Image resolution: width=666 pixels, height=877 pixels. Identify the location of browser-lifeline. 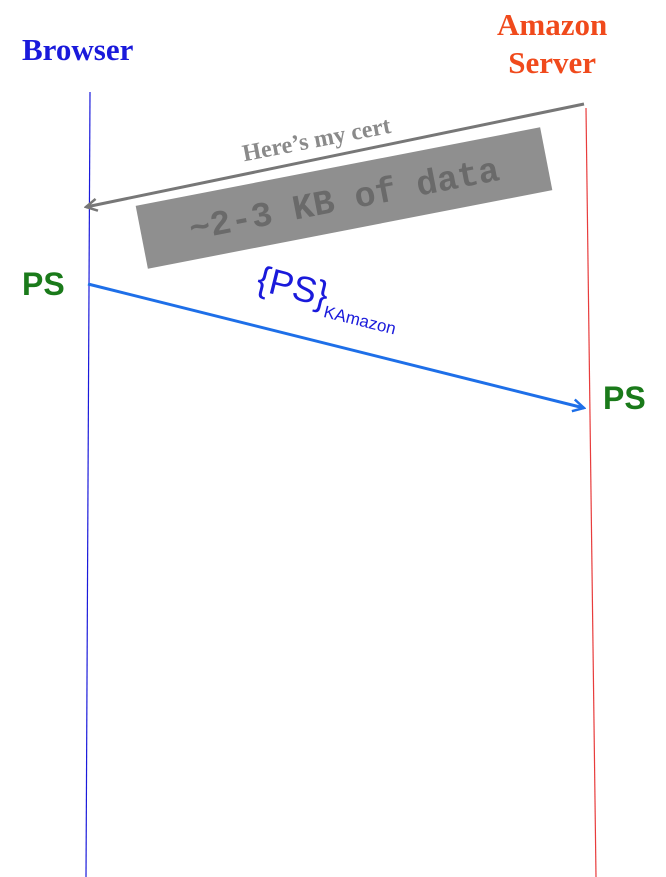
(88, 484).